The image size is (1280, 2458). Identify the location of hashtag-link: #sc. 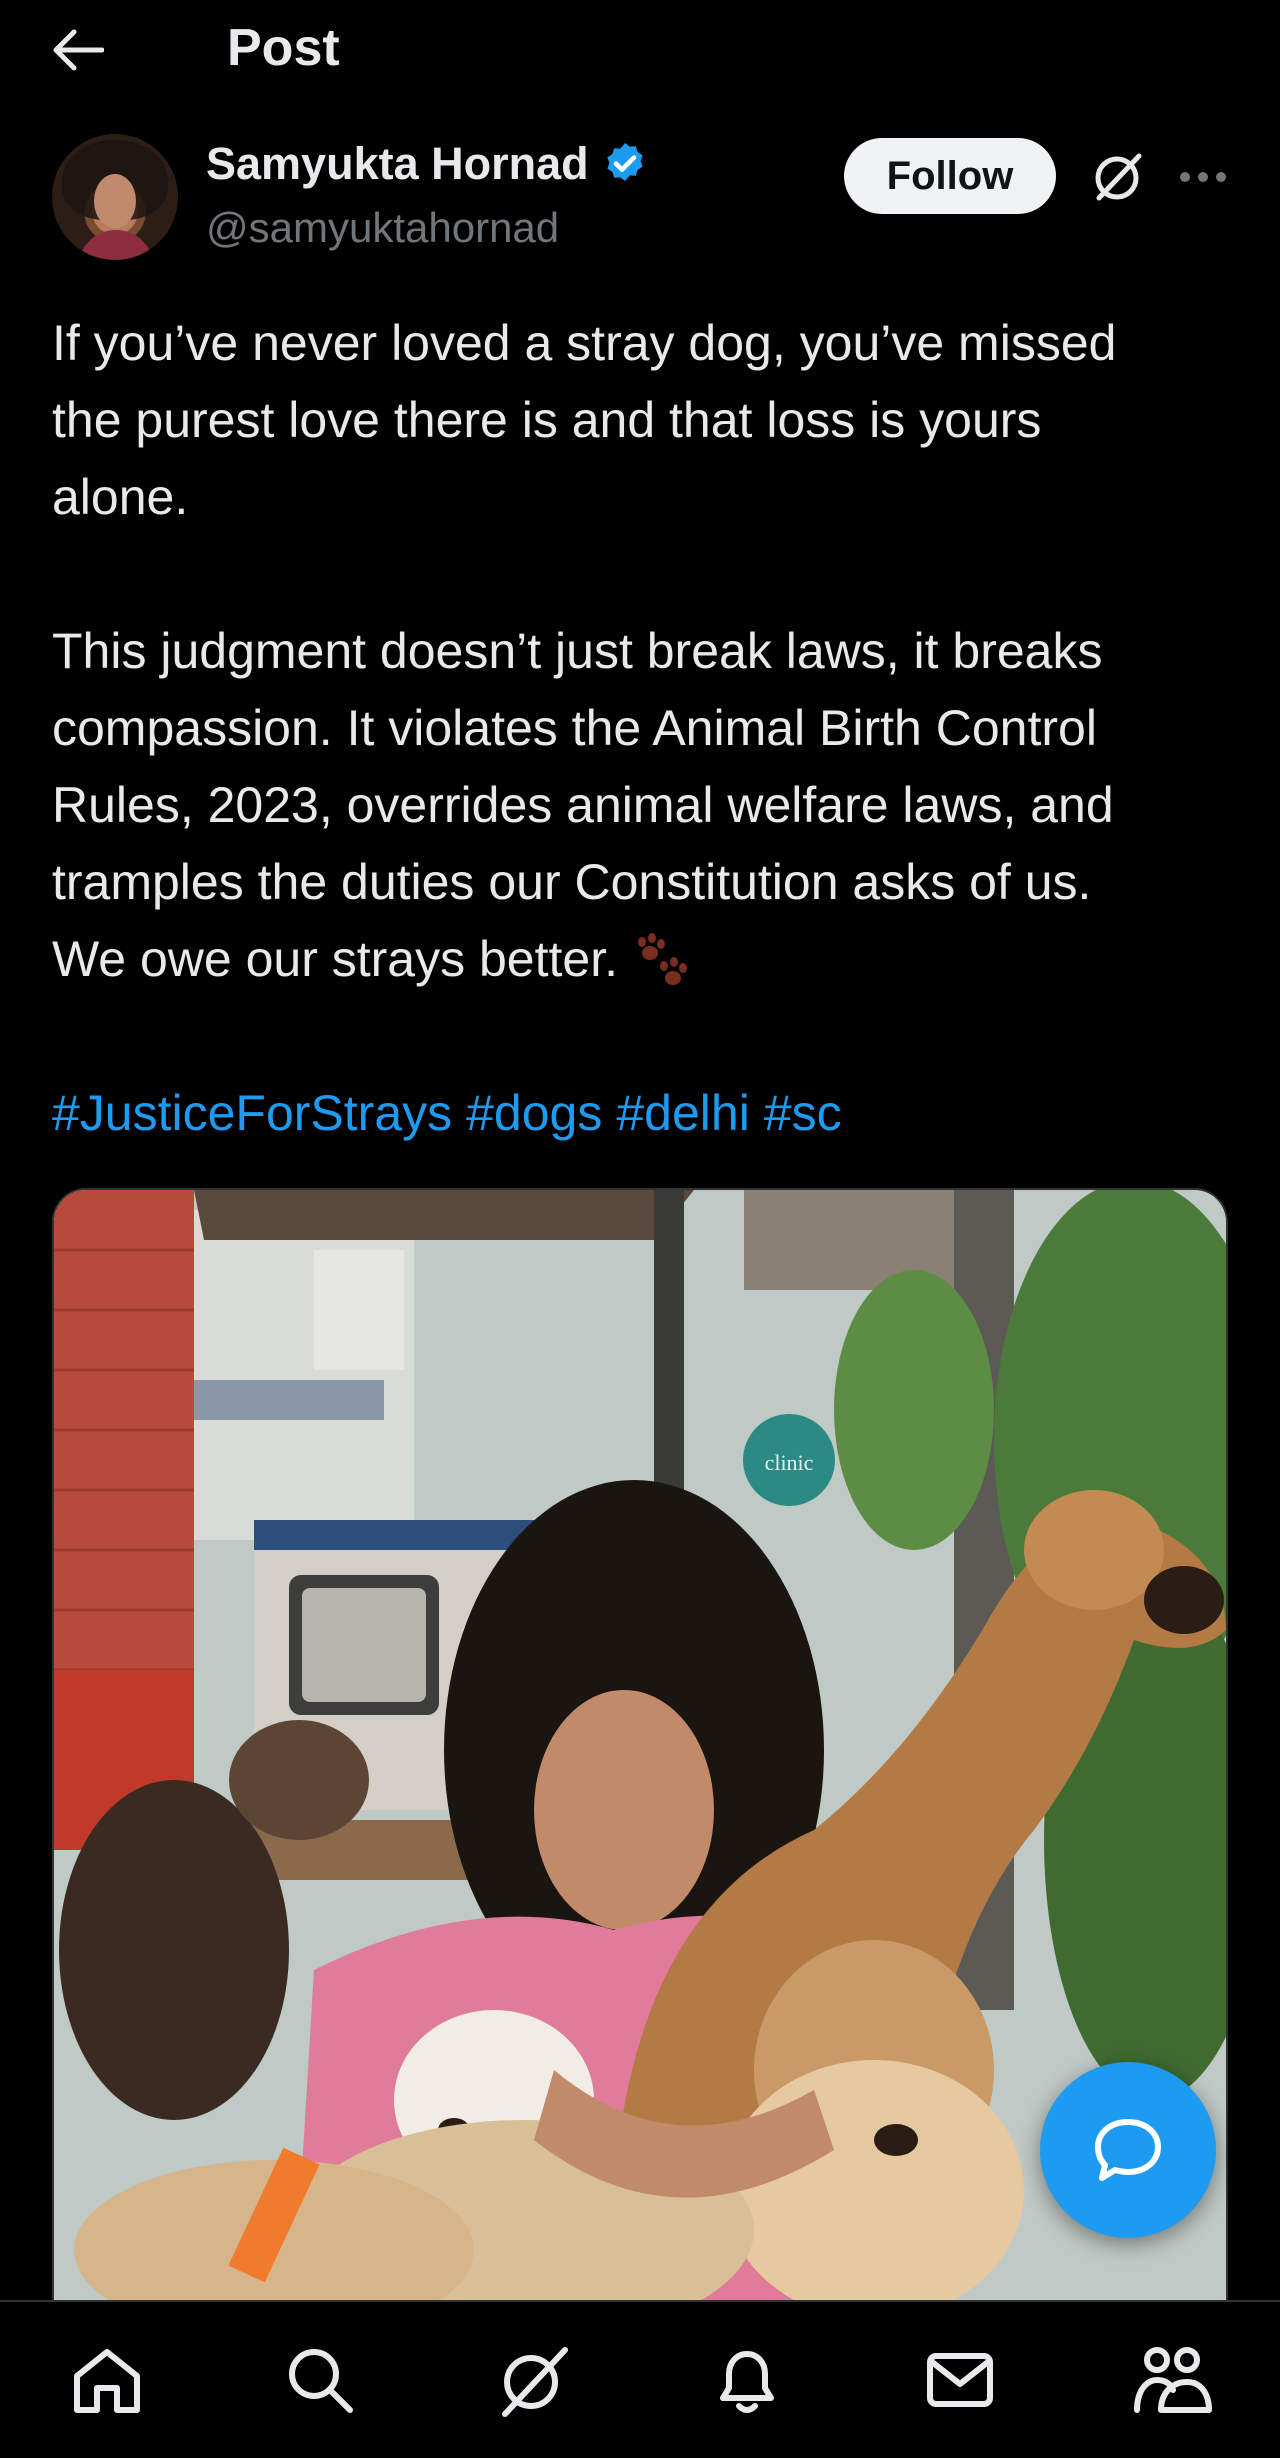
(803, 1113).